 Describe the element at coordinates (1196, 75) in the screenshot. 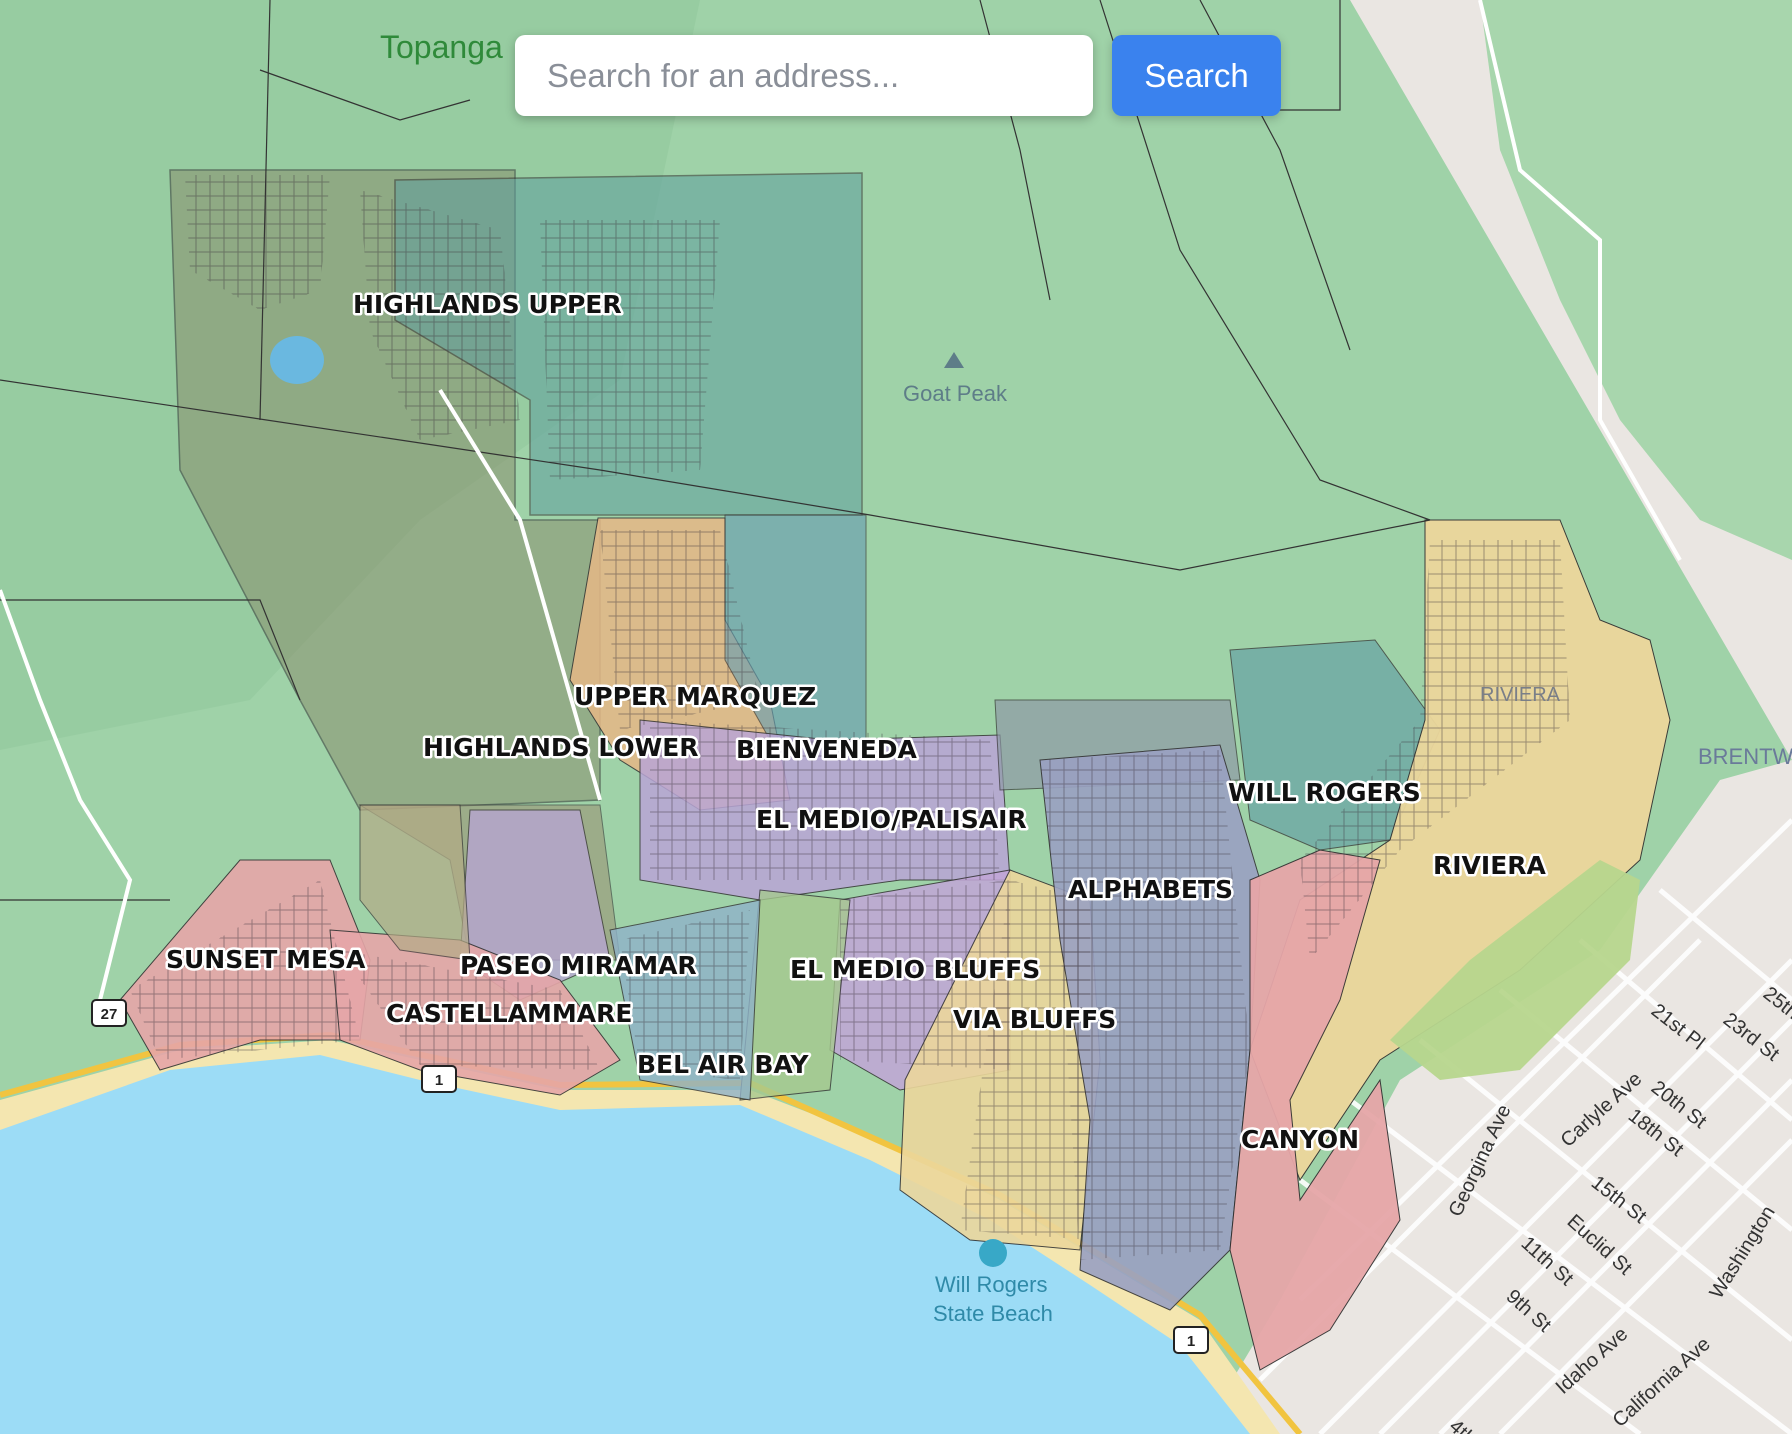

I see `search-button: Search` at that location.